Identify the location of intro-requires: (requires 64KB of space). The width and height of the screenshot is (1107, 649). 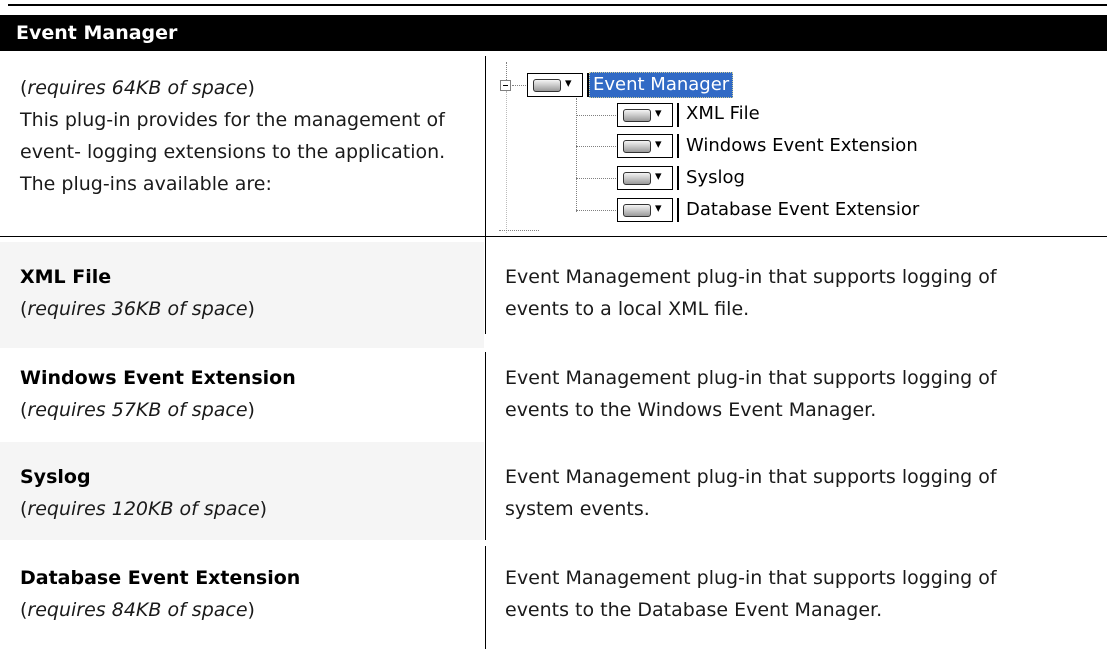
(137, 88).